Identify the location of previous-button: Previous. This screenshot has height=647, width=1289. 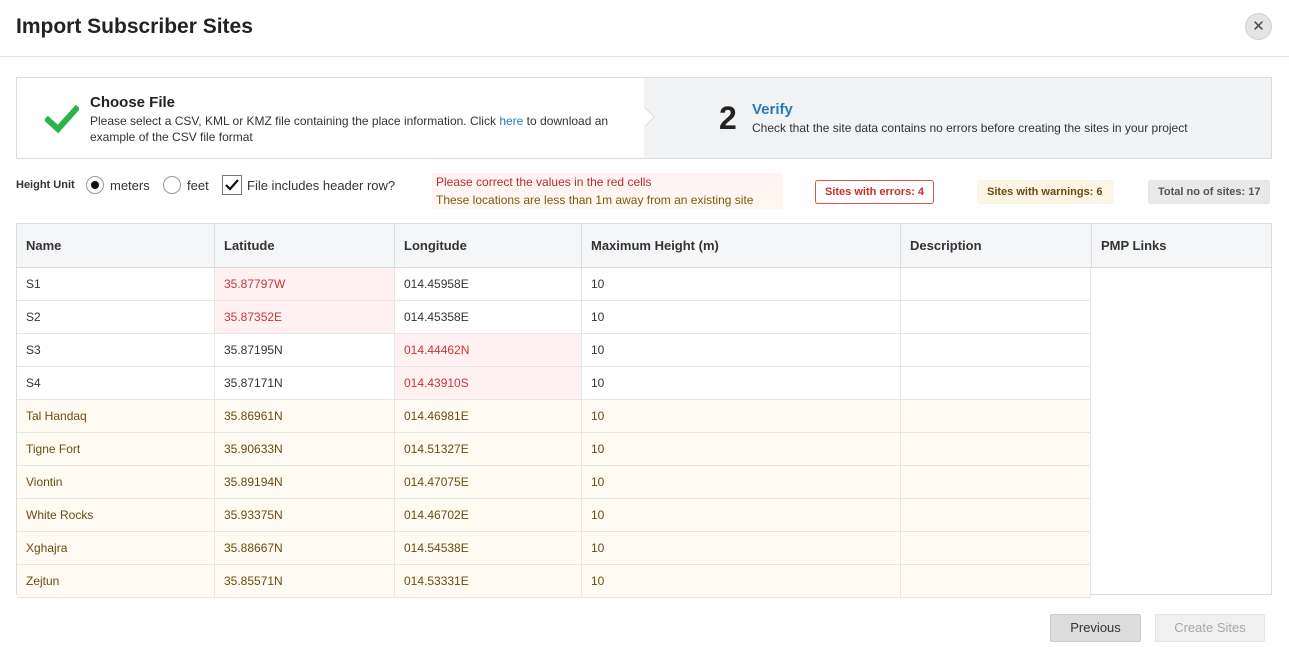
(1095, 628).